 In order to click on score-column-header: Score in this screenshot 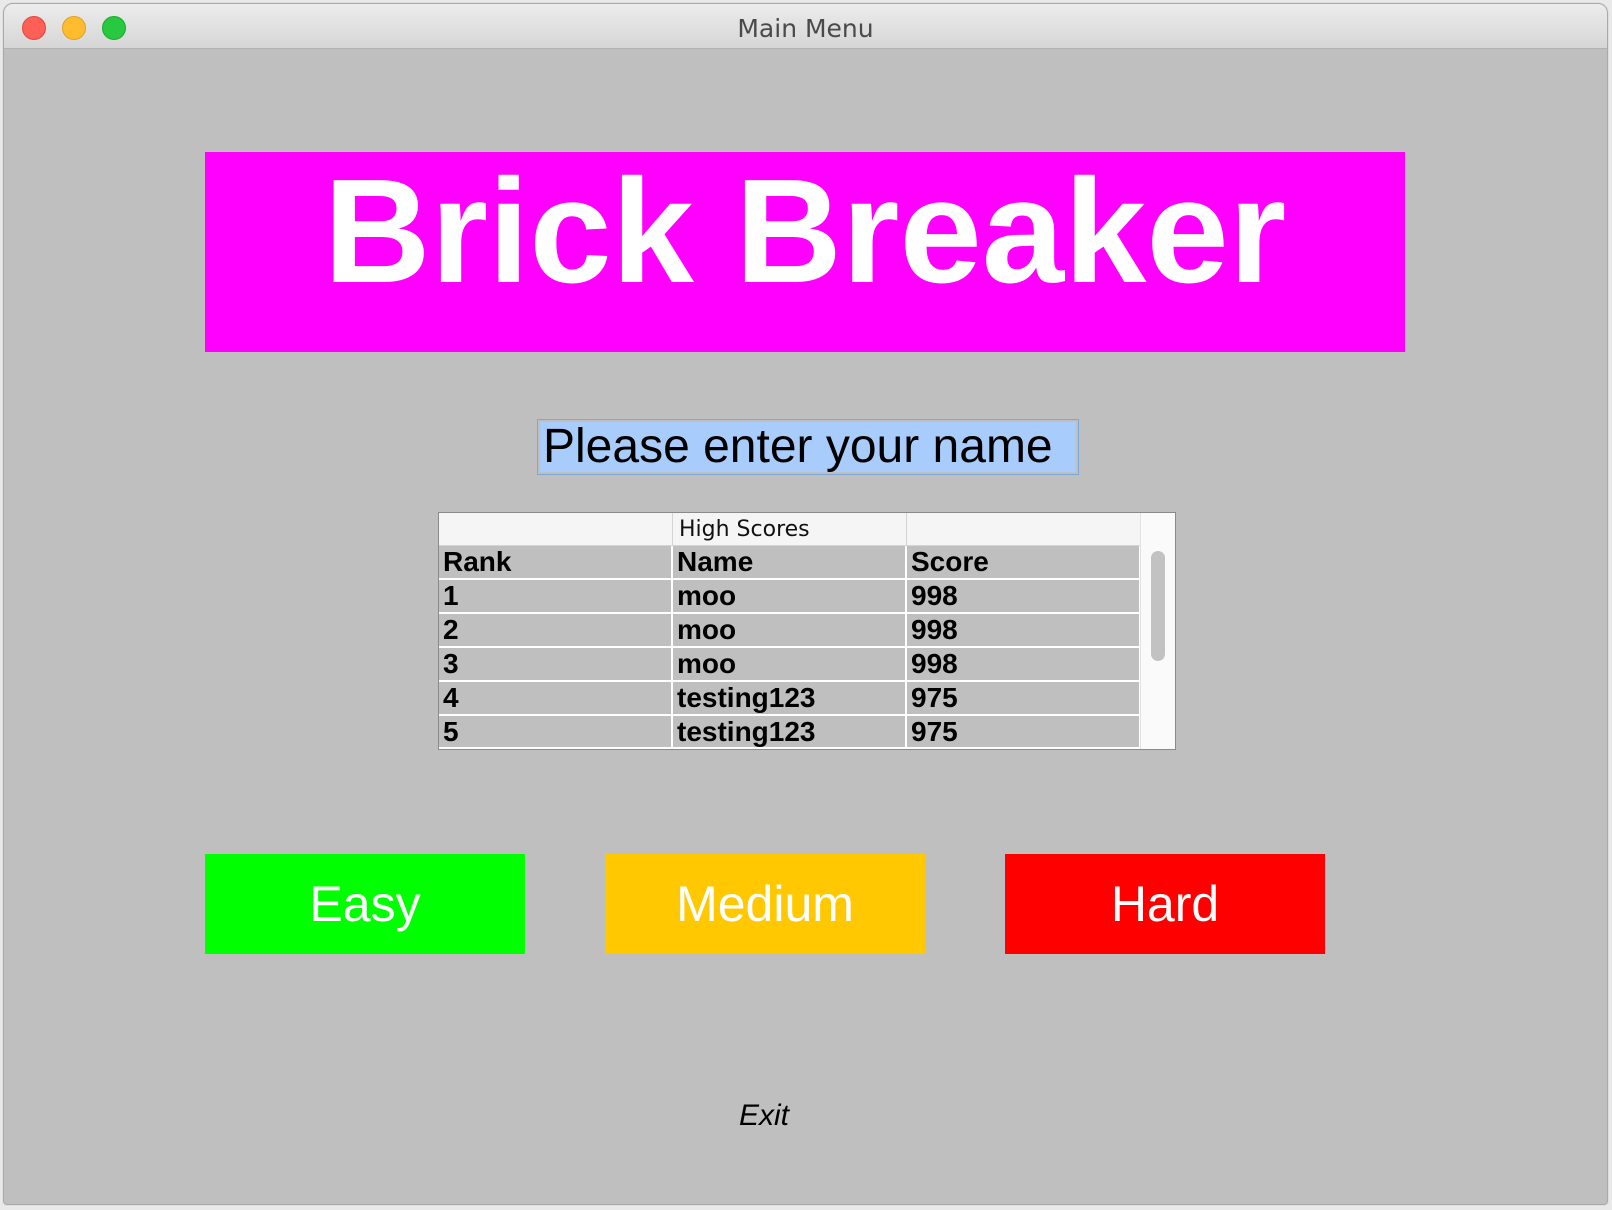, I will do `click(1024, 562)`.